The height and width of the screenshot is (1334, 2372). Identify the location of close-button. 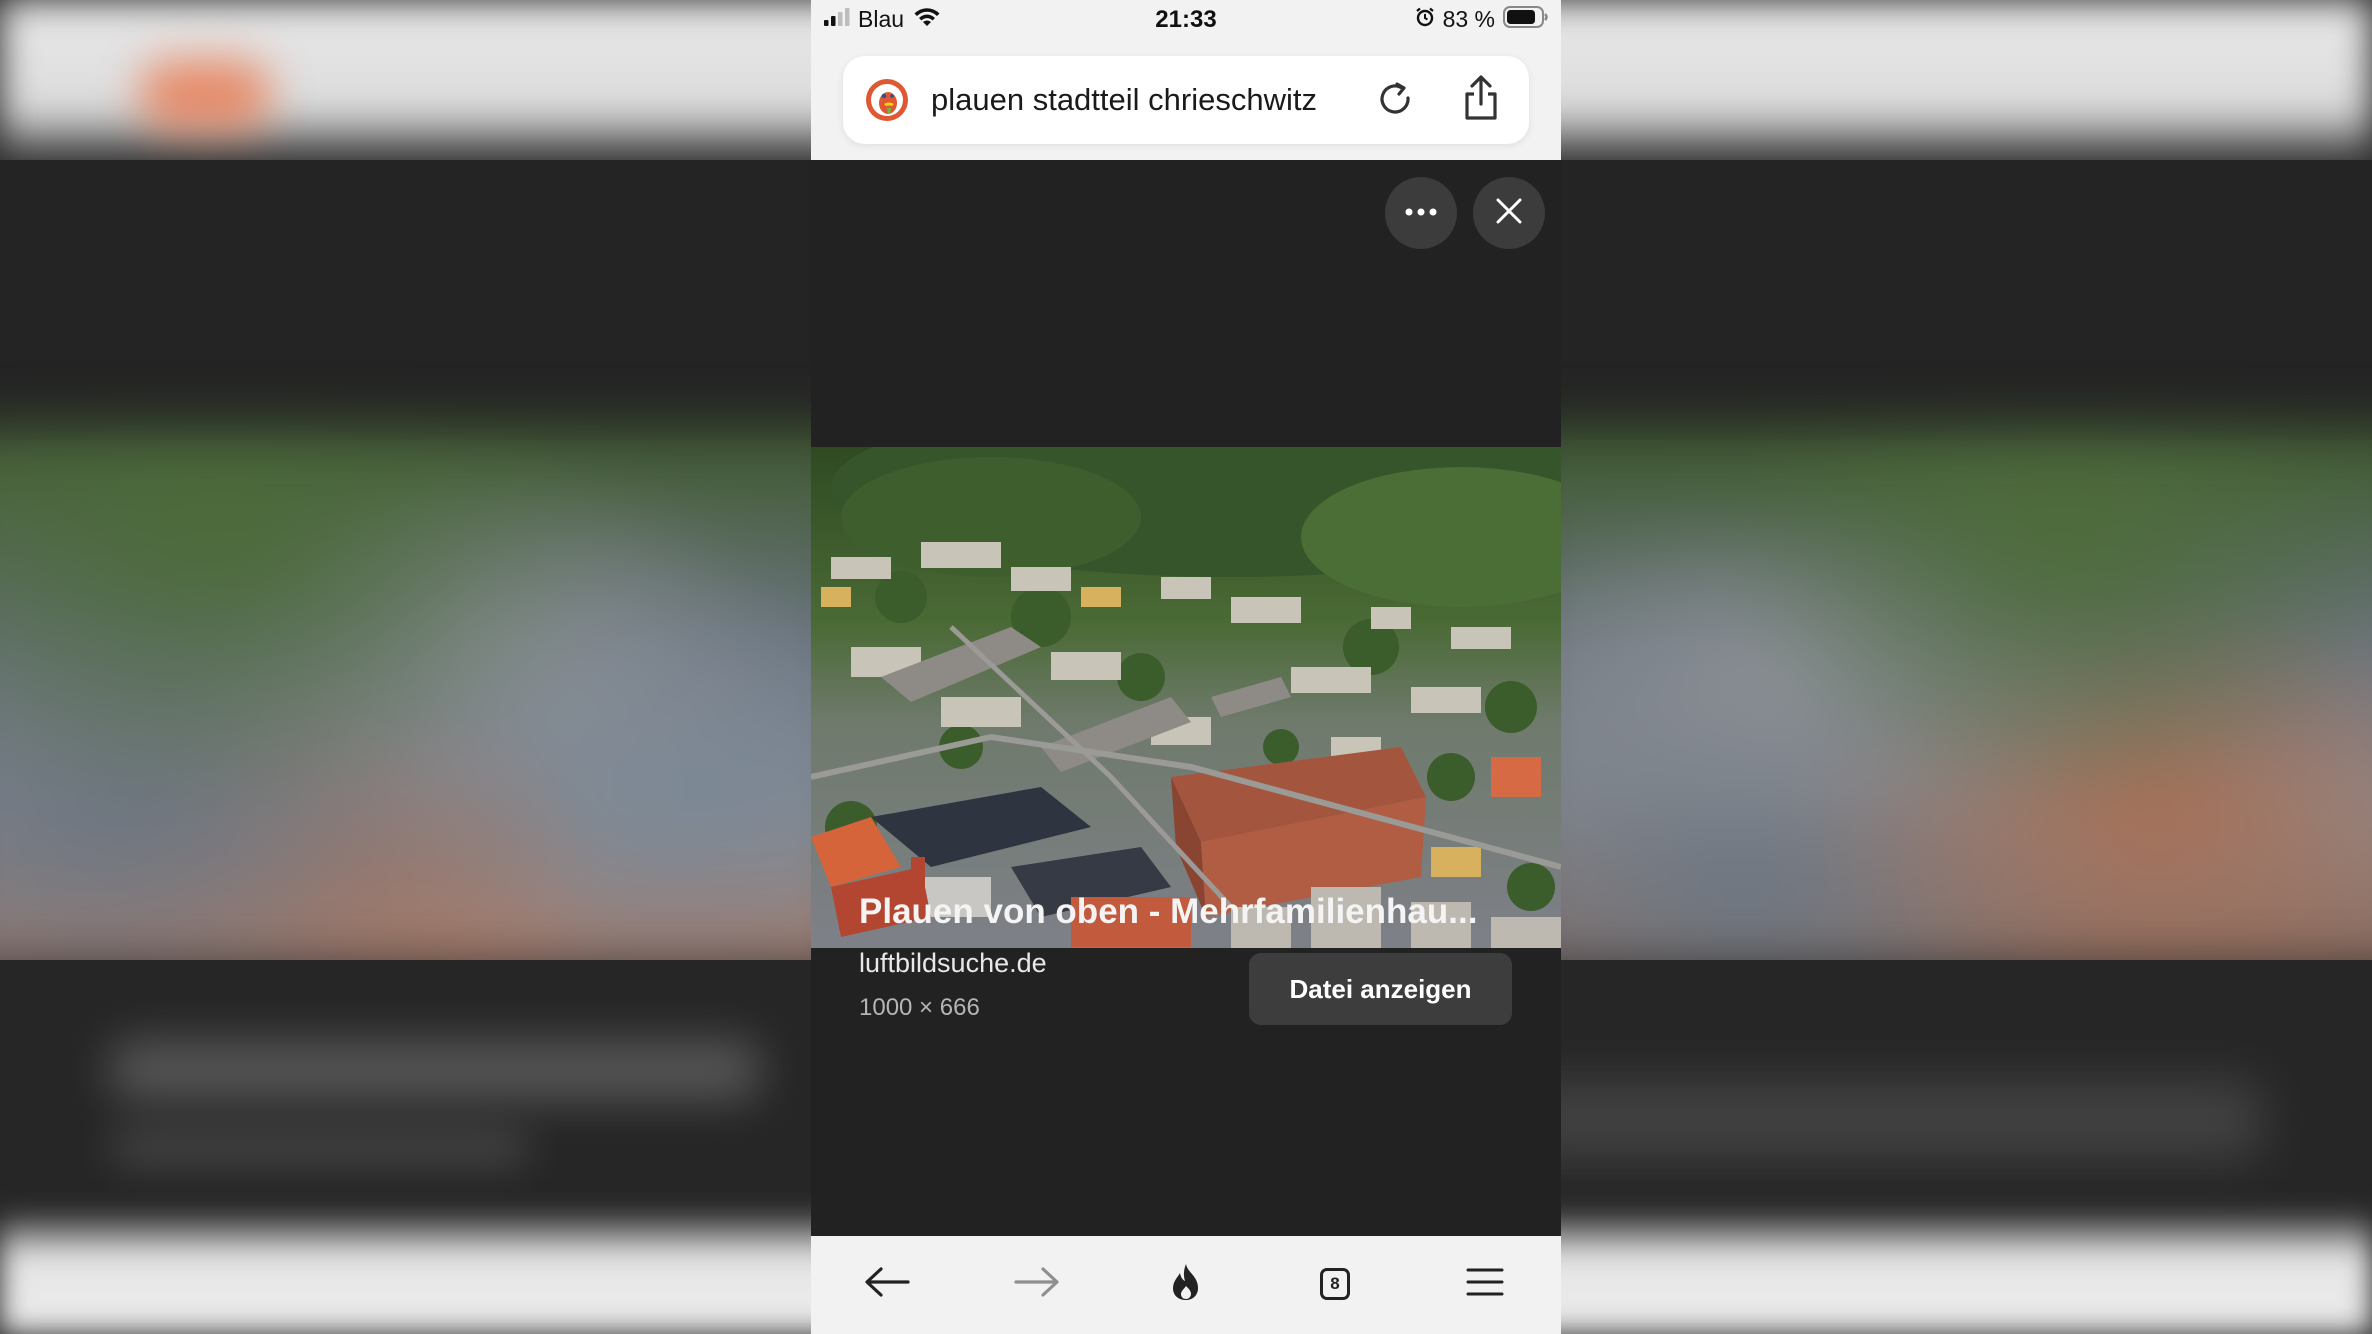
(1509, 213).